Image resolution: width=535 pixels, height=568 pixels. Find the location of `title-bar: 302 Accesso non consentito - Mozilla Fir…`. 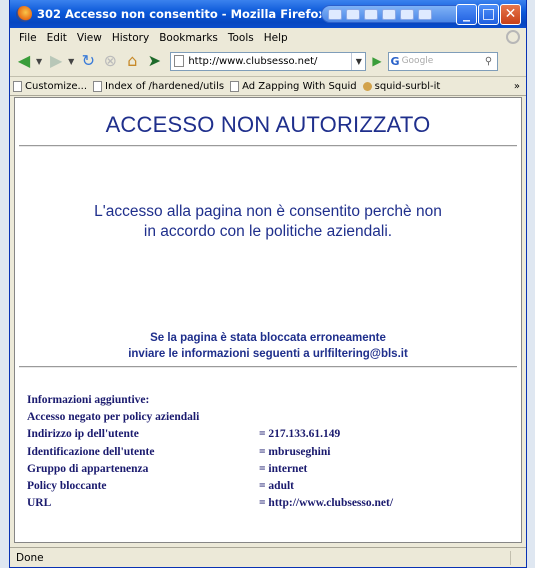

title-bar: 302 Accesso non consentito - Mozilla Fir… is located at coordinates (268, 14).